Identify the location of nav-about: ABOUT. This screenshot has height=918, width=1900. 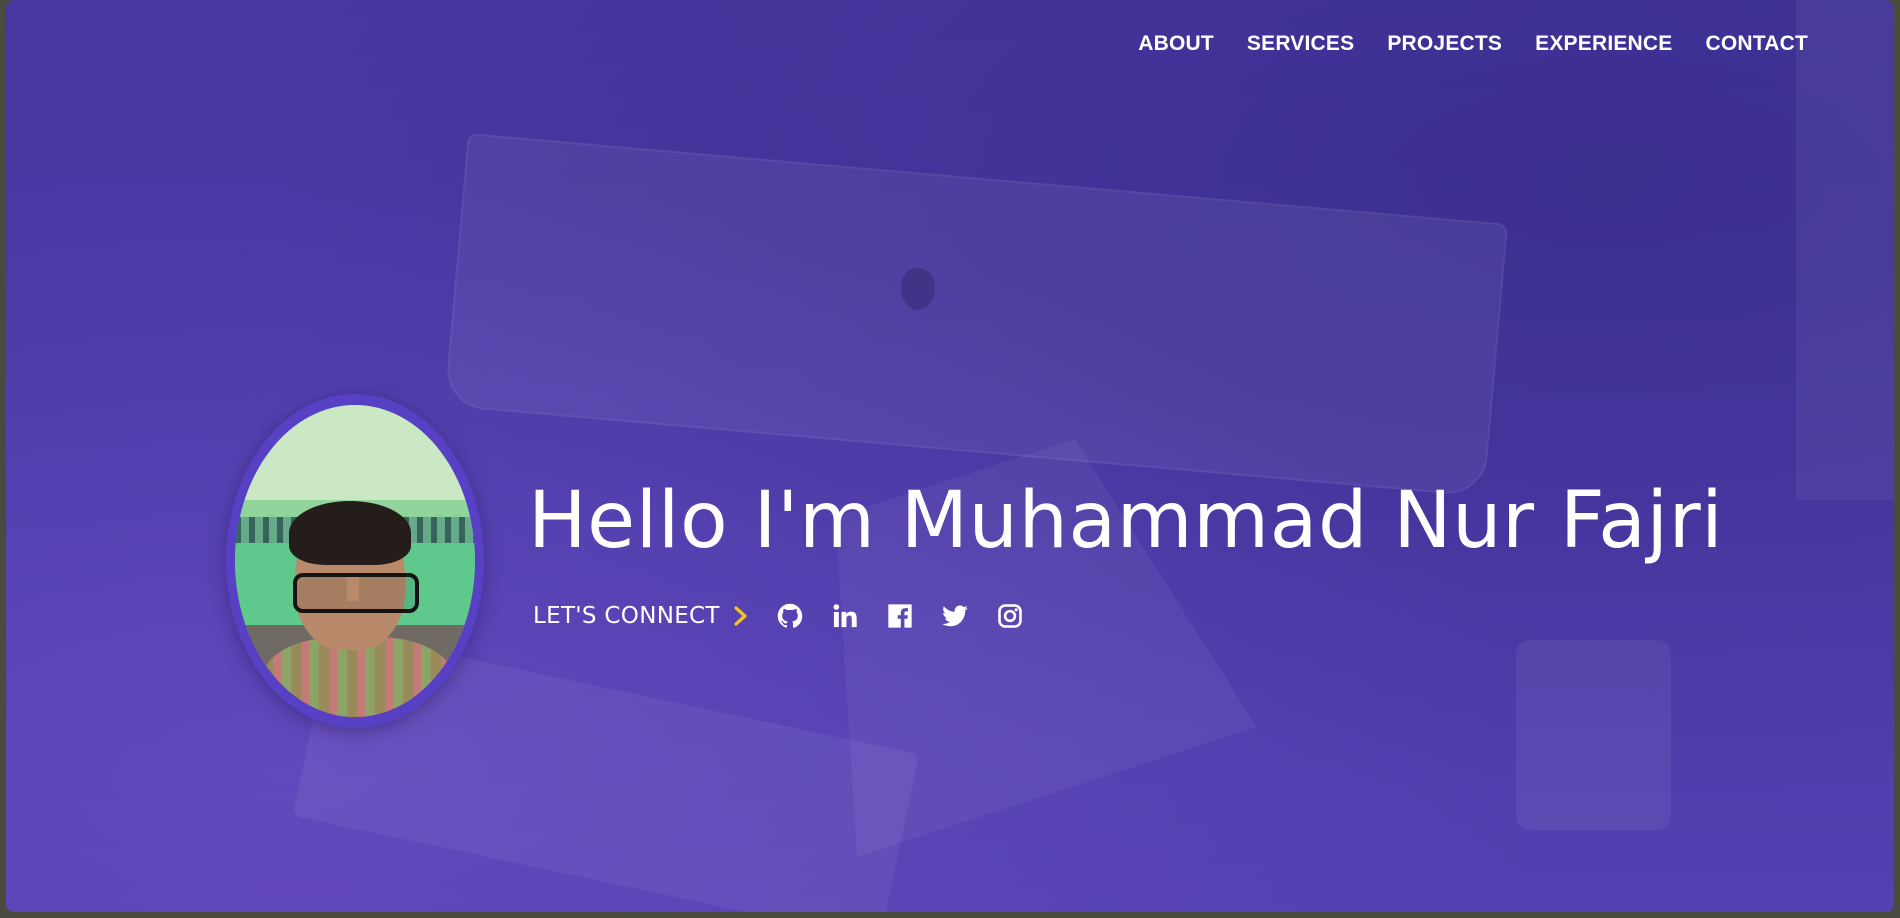
(1176, 44).